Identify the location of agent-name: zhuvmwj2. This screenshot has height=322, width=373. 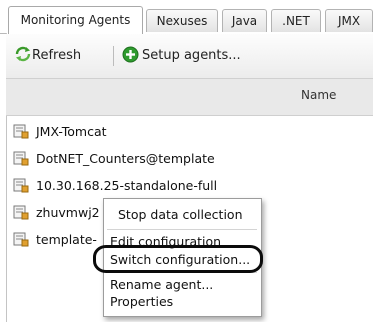
(68, 212).